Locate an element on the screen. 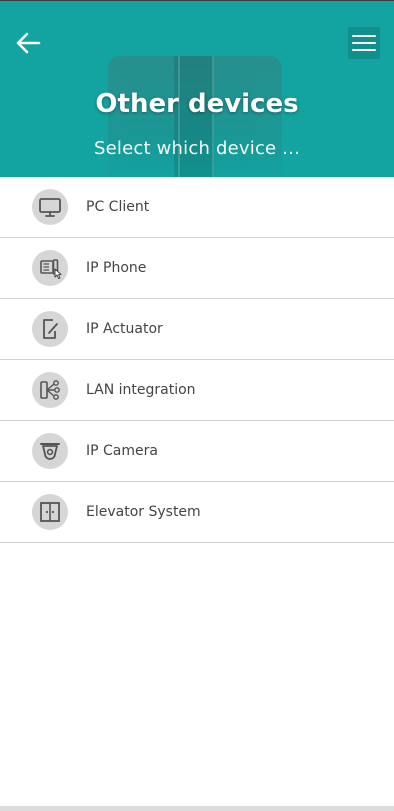 The width and height of the screenshot is (394, 811). list-item-lan-integration: LAN integration is located at coordinates (197, 390).